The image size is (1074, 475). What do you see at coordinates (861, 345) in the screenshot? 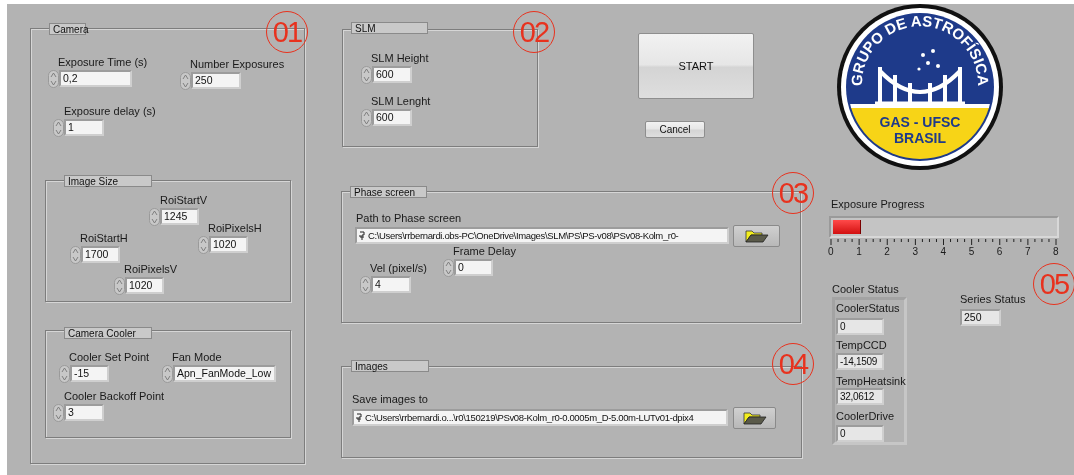
I see `indicator-label: TempCCD` at bounding box center [861, 345].